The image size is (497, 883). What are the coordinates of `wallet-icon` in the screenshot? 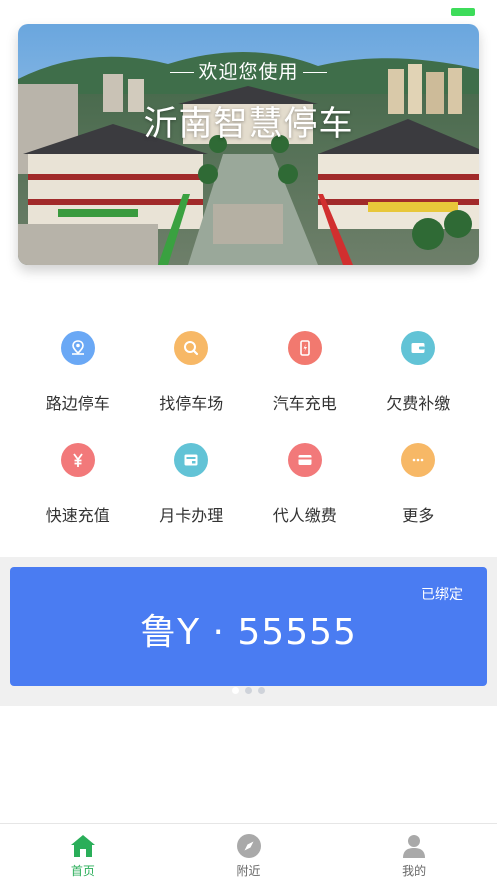 It's located at (418, 348).